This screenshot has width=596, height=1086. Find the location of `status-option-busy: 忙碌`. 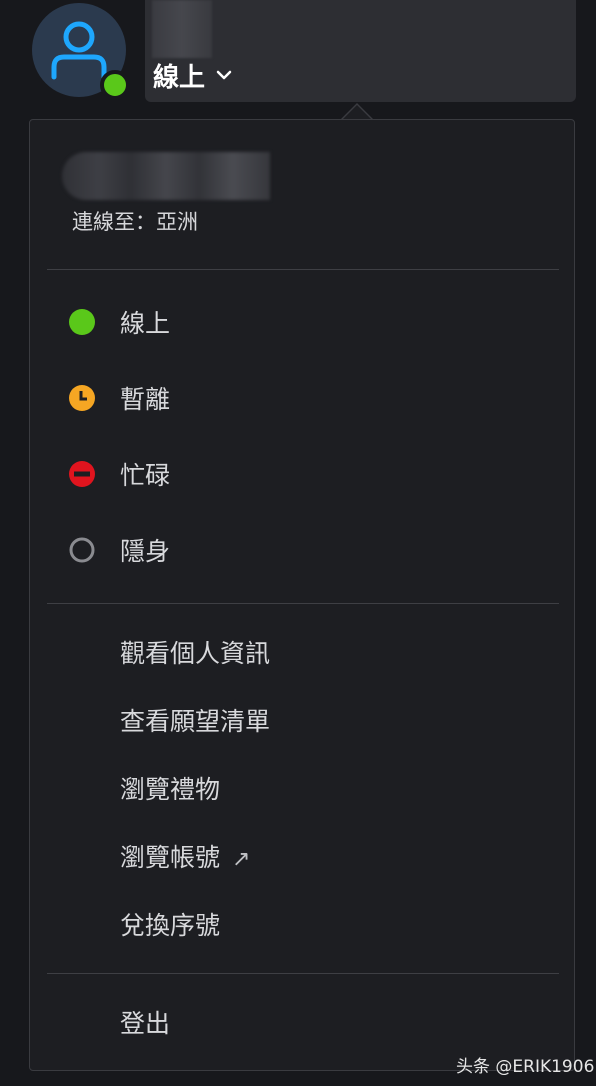

status-option-busy: 忙碌 is located at coordinates (303, 474).